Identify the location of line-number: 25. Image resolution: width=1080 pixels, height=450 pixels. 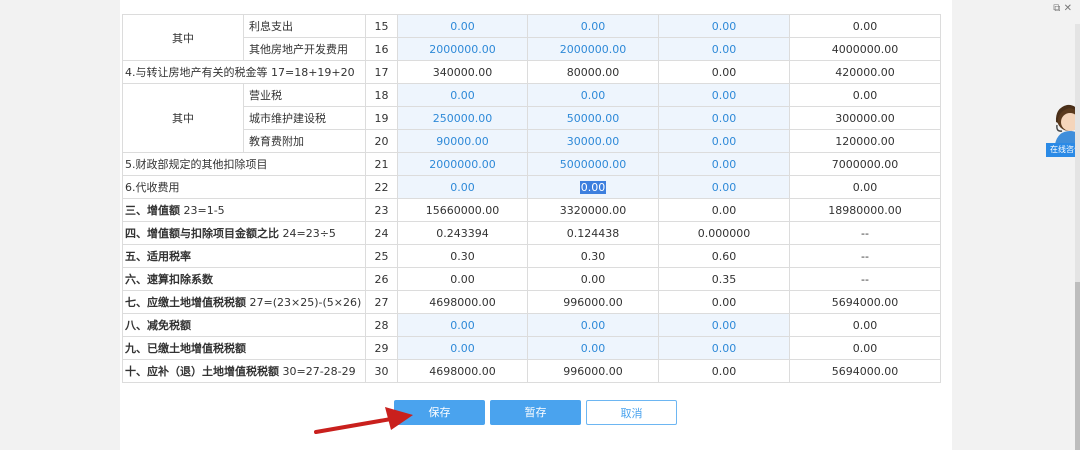
(381, 256).